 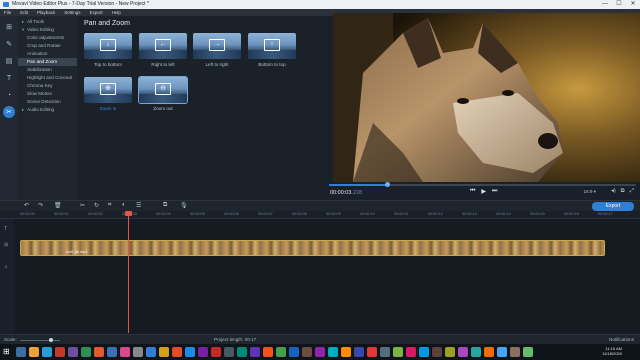 What do you see at coordinates (46, 12) in the screenshot?
I see `menu-playback: Playback` at bounding box center [46, 12].